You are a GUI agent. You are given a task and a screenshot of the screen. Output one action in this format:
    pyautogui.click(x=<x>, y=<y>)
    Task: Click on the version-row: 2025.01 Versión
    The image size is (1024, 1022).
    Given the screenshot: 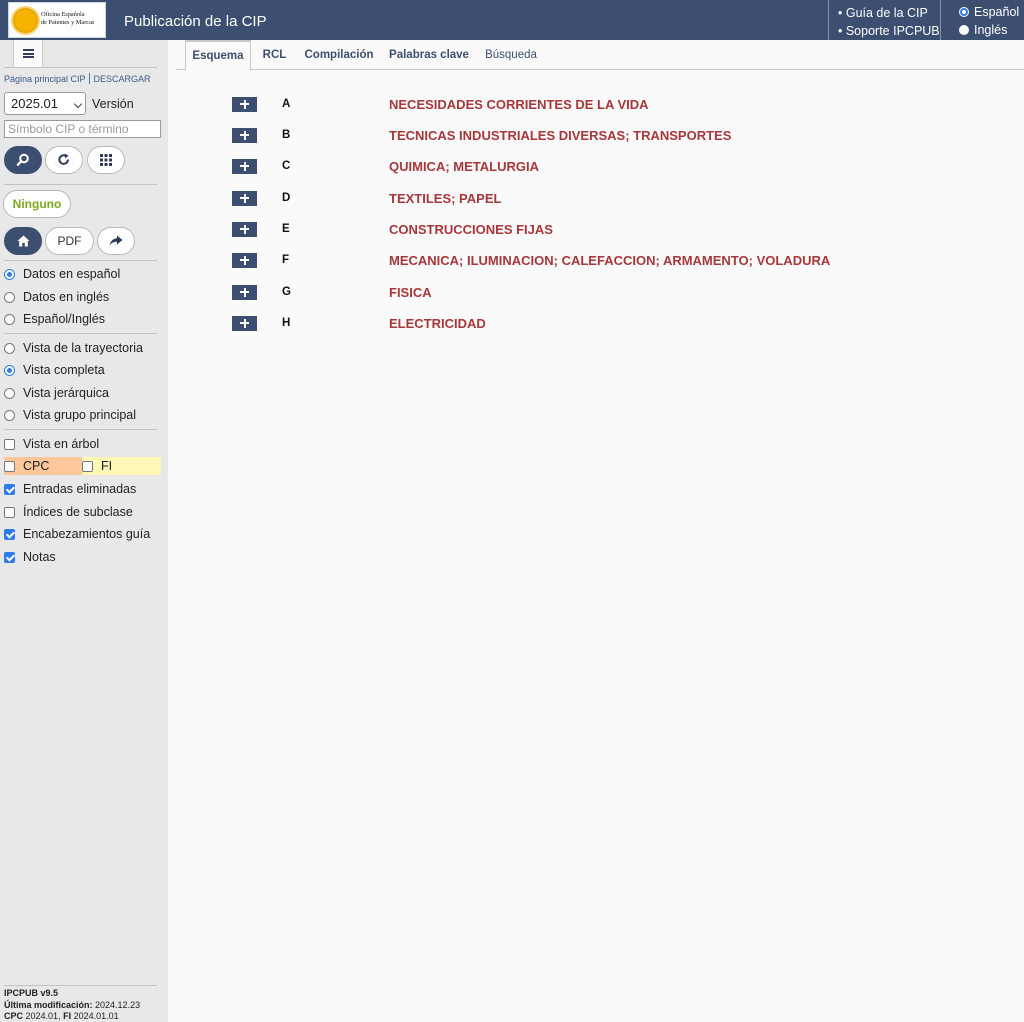 What is the action you would take?
    pyautogui.click(x=69, y=103)
    